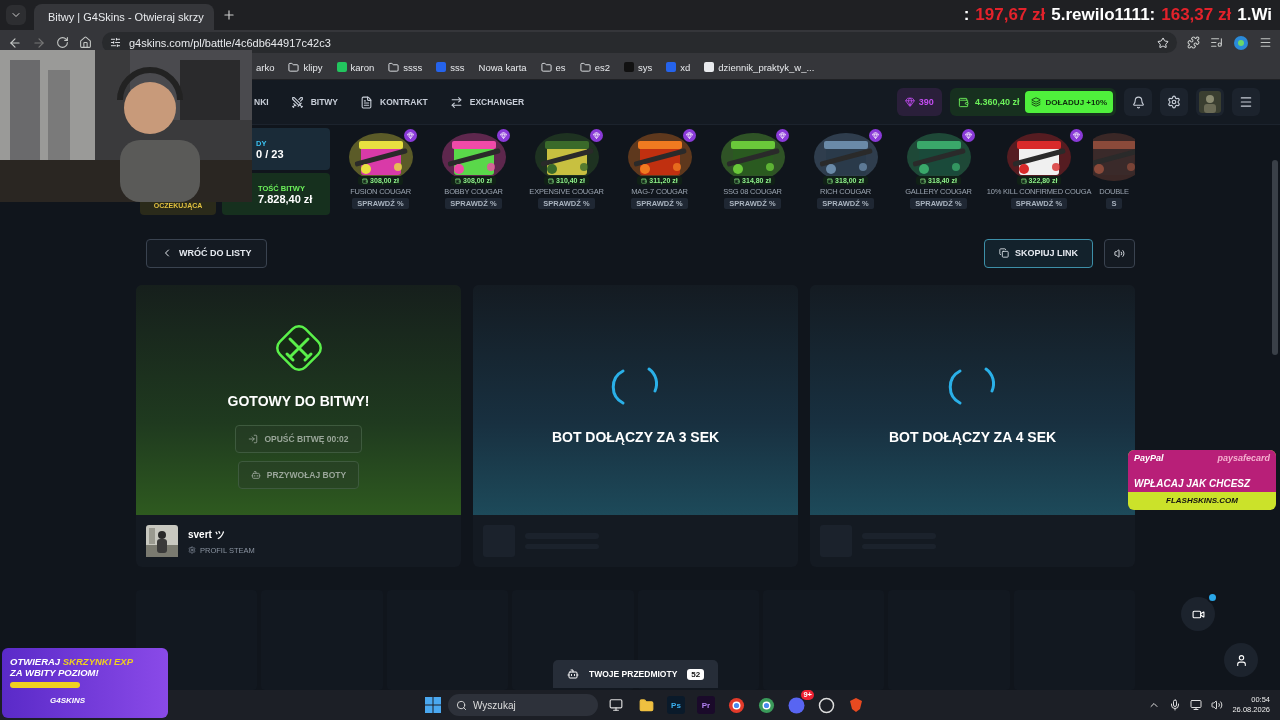 The width and height of the screenshot is (1280, 720). What do you see at coordinates (1210, 102) in the screenshot?
I see `avatar-button` at bounding box center [1210, 102].